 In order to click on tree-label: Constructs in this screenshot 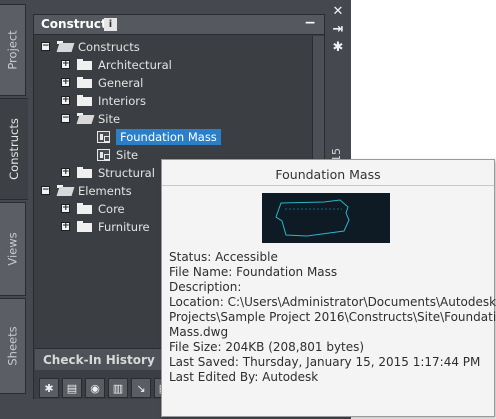, I will do `click(109, 46)`.